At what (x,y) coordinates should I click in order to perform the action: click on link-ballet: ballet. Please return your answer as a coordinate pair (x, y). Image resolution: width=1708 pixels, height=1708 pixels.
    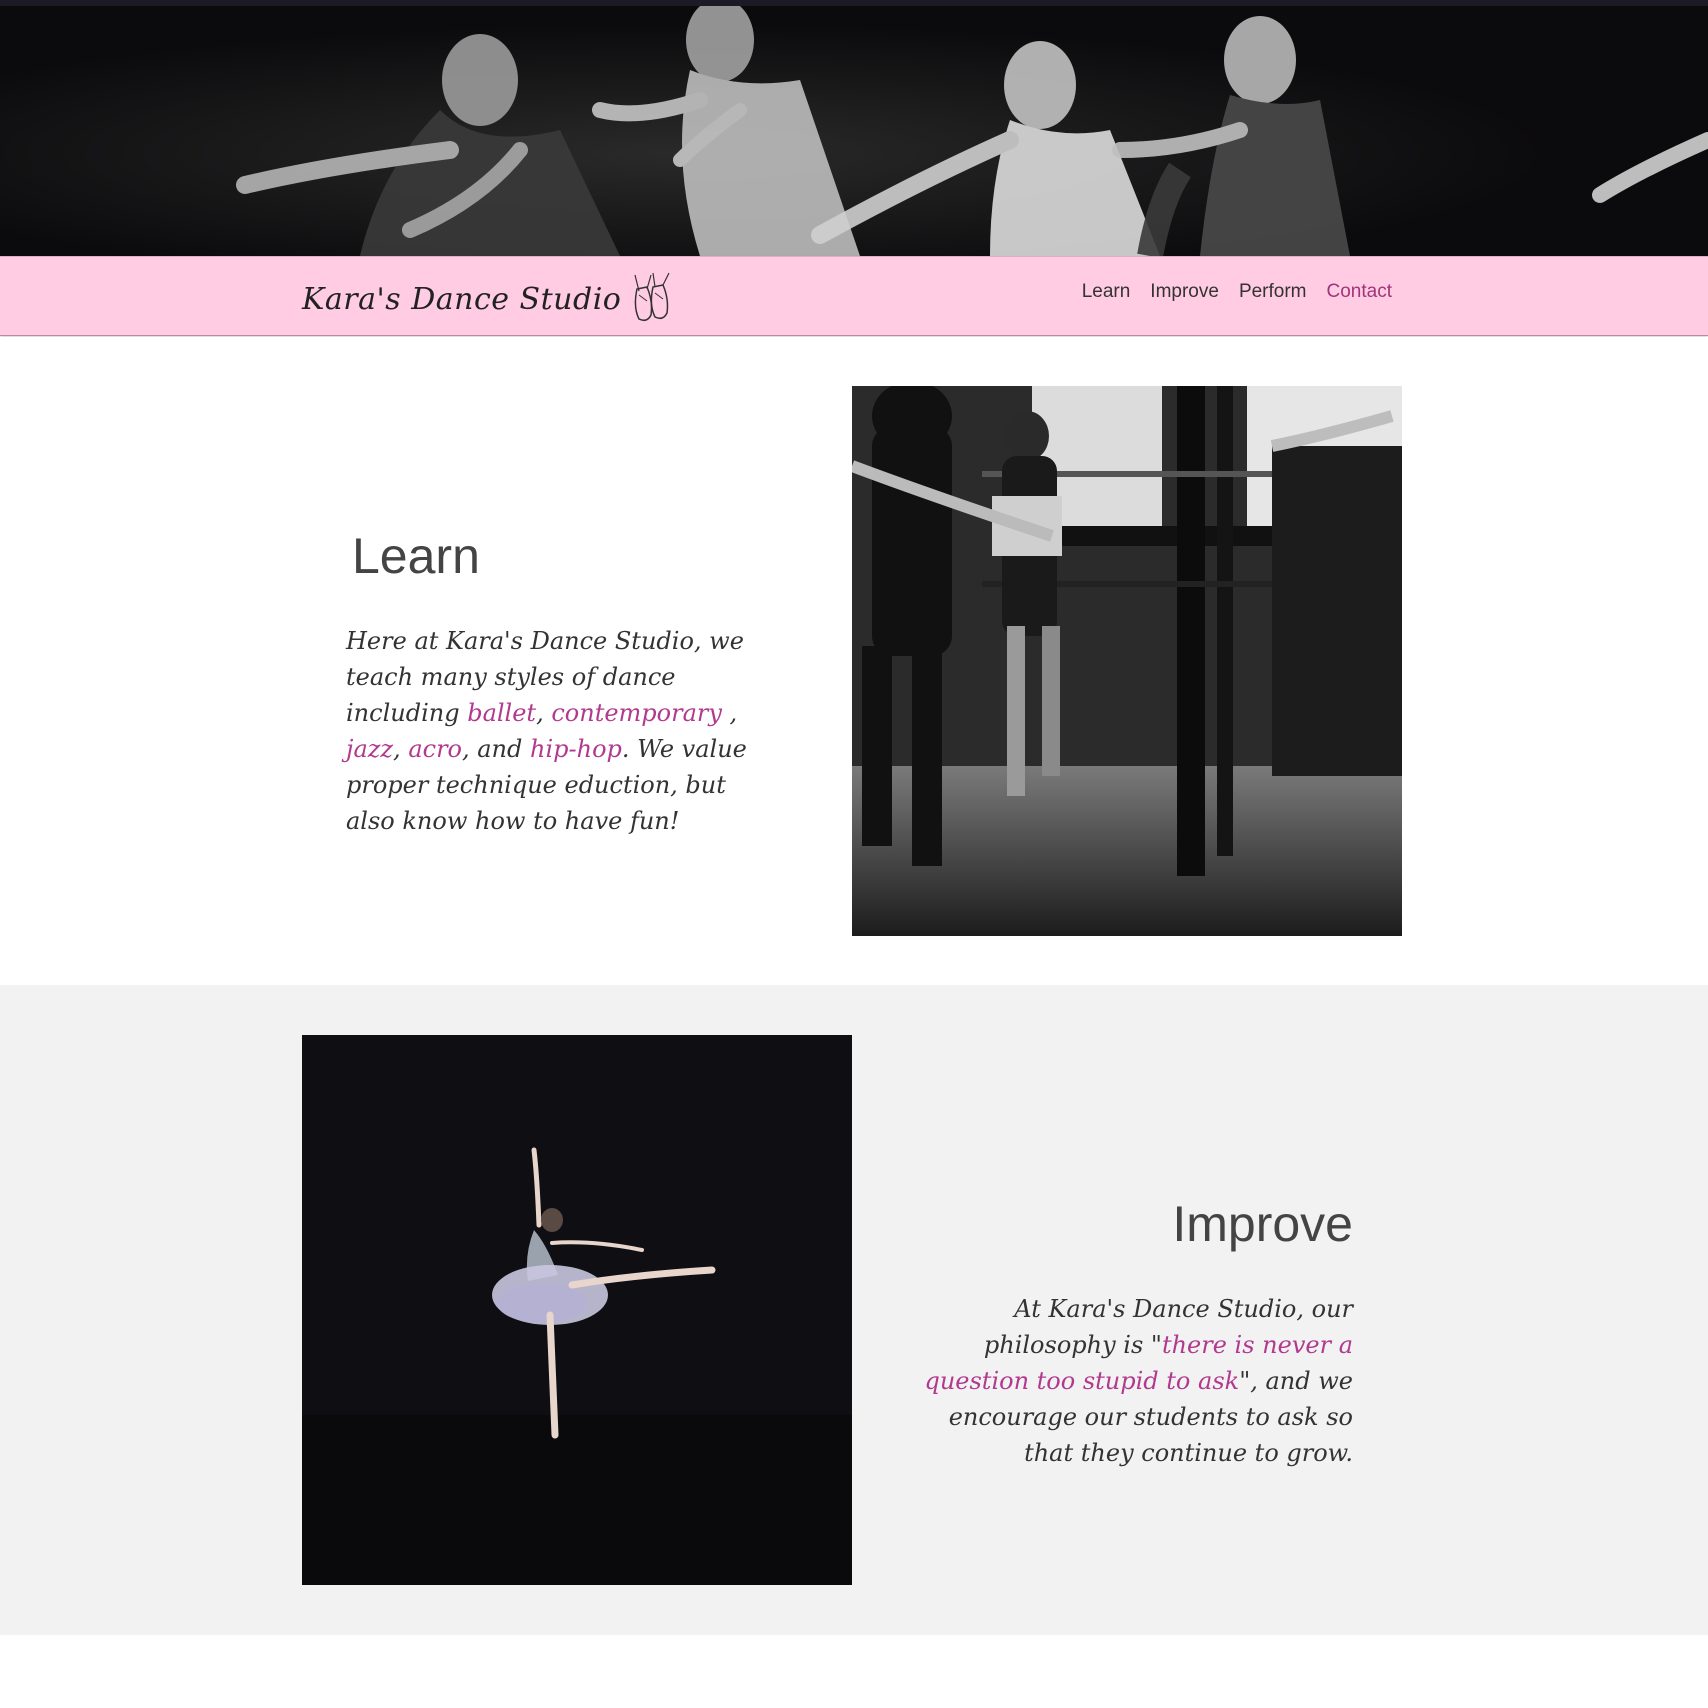
    Looking at the image, I should click on (501, 713).